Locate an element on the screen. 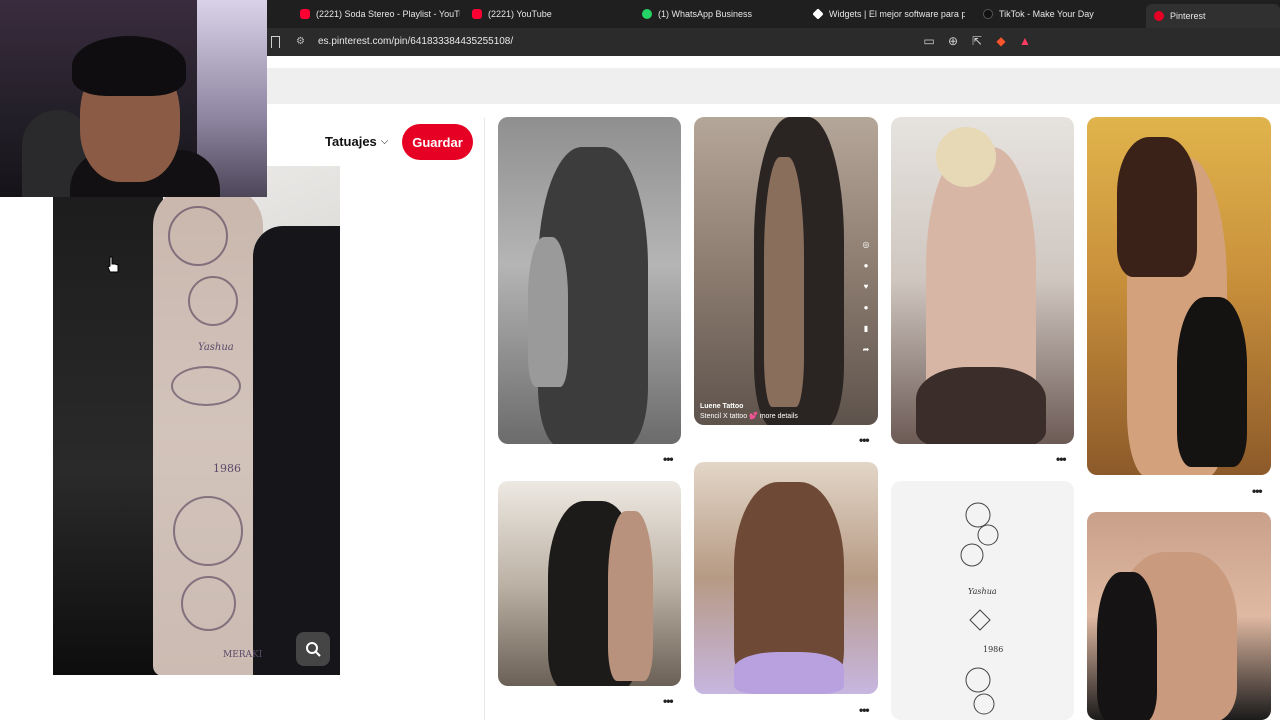 This screenshot has width=1280, height=720. pin-bottom is located at coordinates (789, 673).